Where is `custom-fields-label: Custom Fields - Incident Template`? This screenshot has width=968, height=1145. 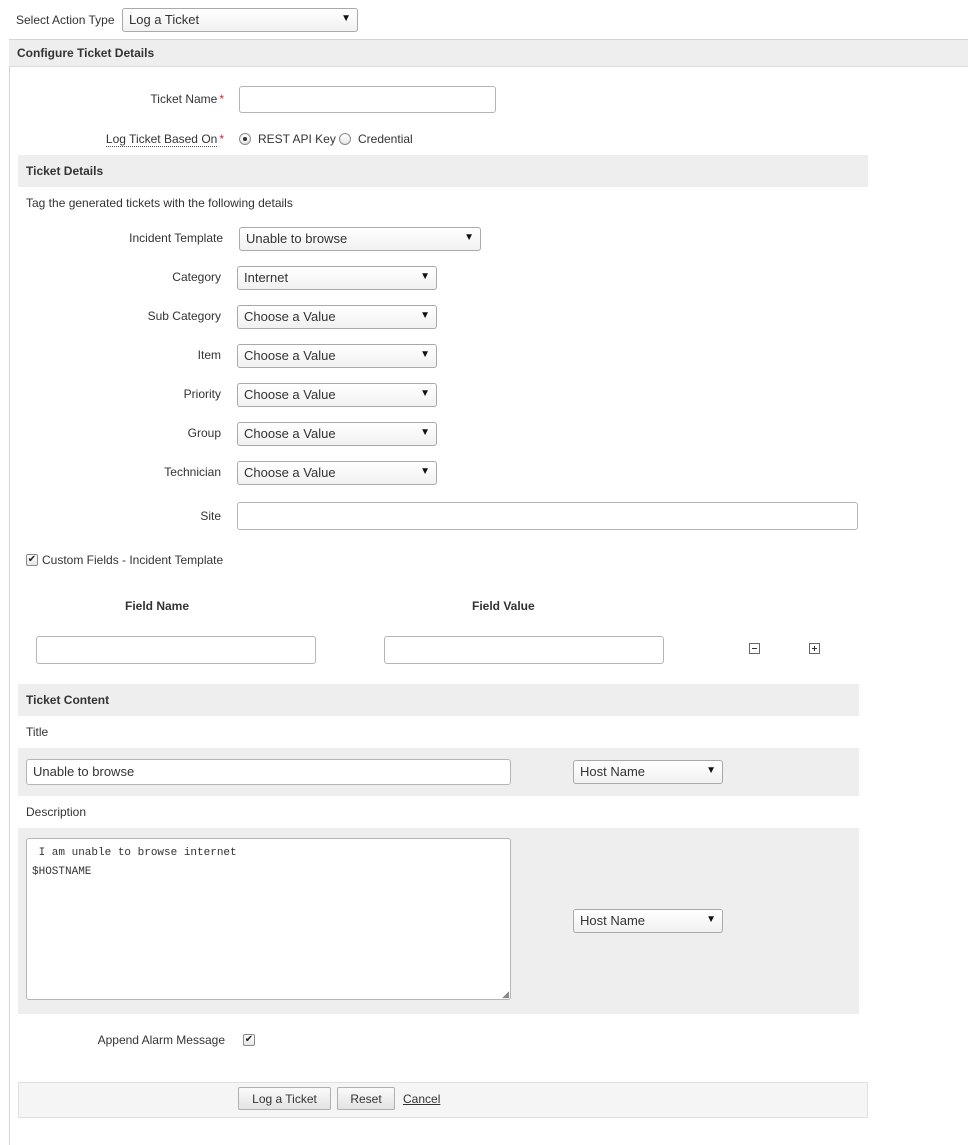
custom-fields-label: Custom Fields - Incident Template is located at coordinates (132, 560).